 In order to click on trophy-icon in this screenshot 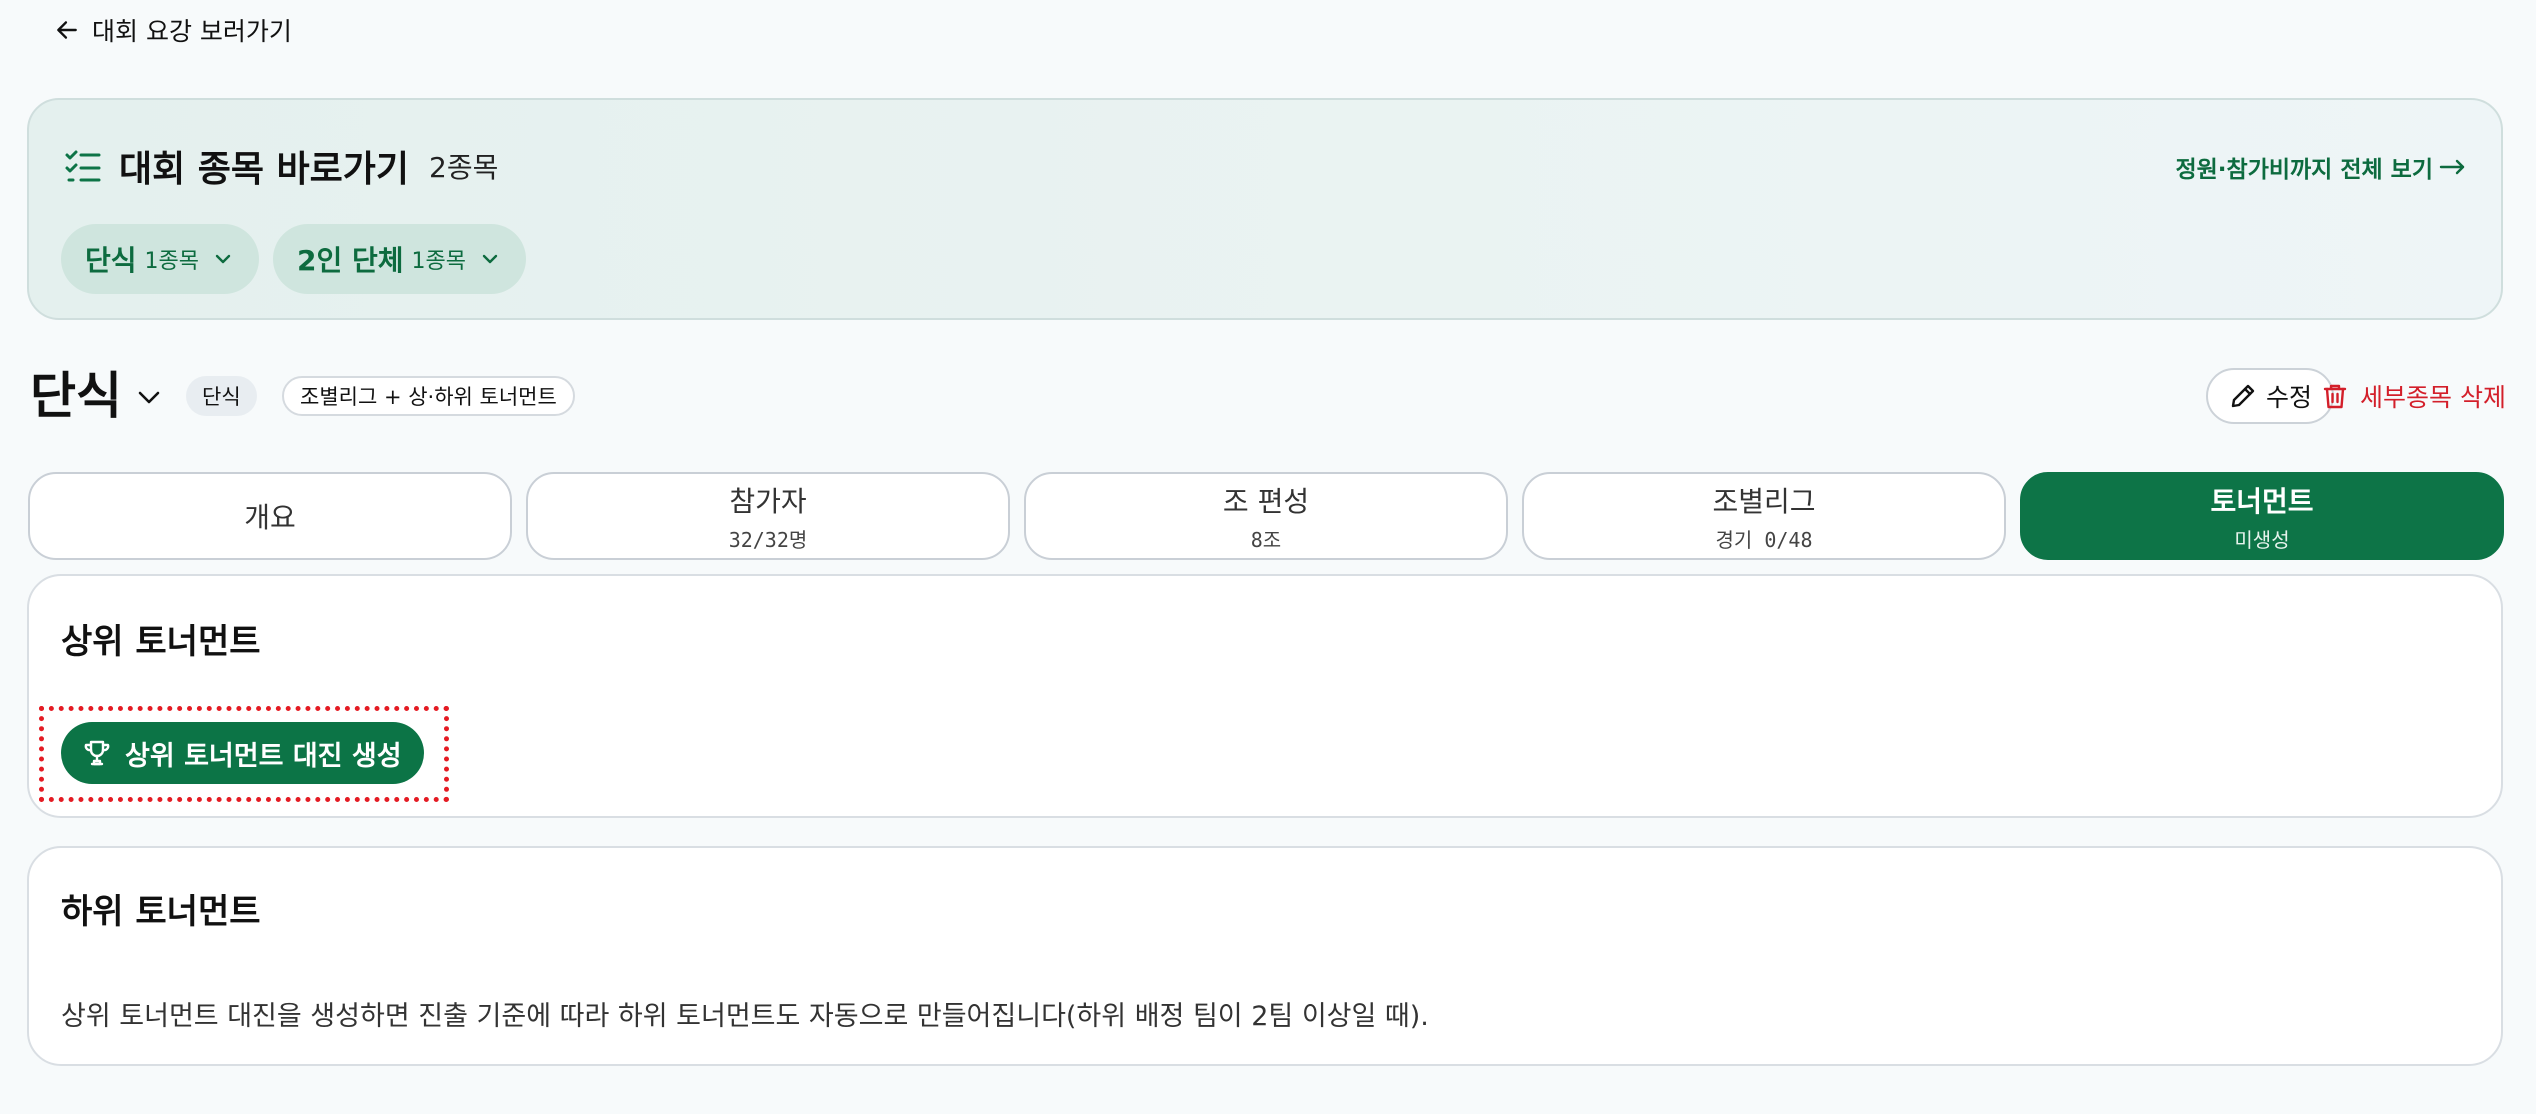, I will do `click(97, 753)`.